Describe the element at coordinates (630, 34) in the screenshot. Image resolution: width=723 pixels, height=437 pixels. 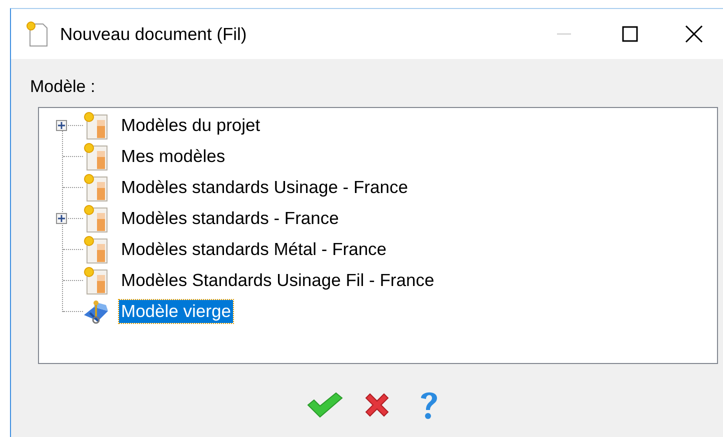
I see `maximize-icon` at that location.